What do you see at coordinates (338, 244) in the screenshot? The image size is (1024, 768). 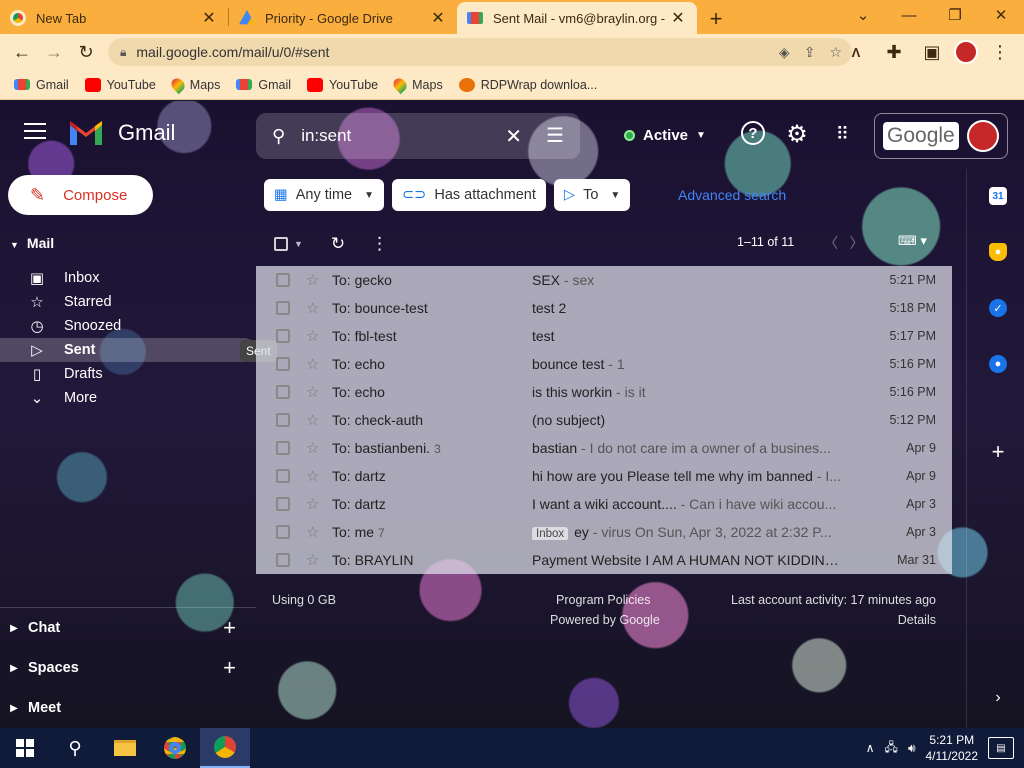 I see `refresh-icon: ↻` at bounding box center [338, 244].